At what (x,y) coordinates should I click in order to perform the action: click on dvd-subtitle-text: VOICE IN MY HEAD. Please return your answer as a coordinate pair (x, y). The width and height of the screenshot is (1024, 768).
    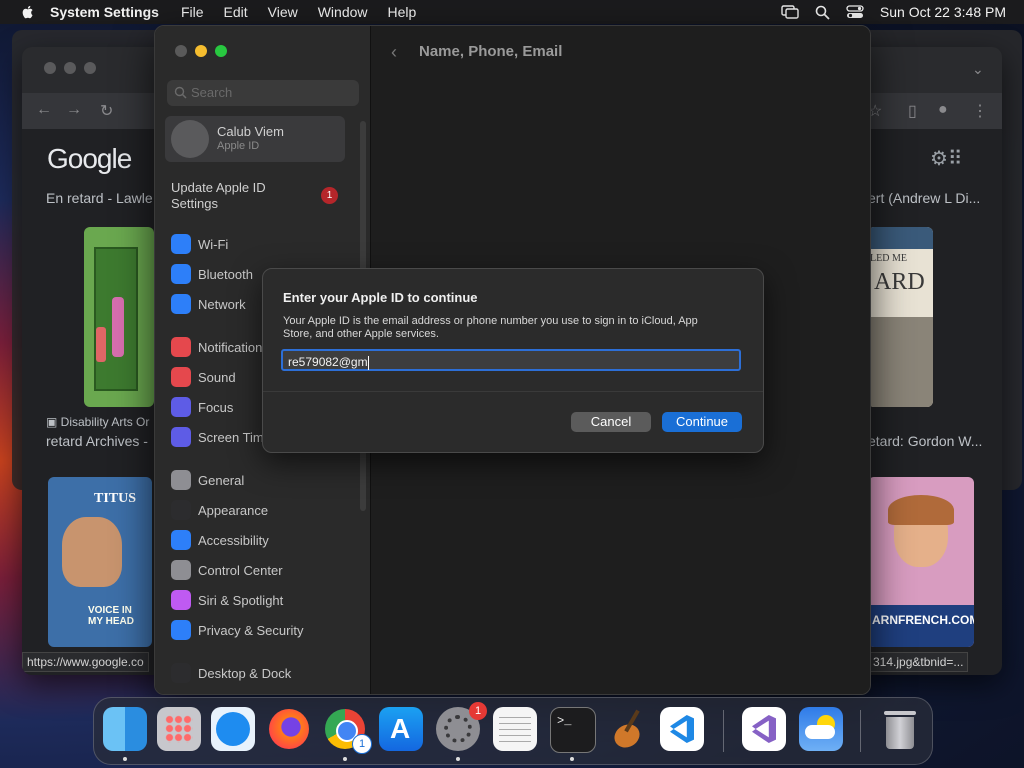
    Looking at the image, I should click on (111, 616).